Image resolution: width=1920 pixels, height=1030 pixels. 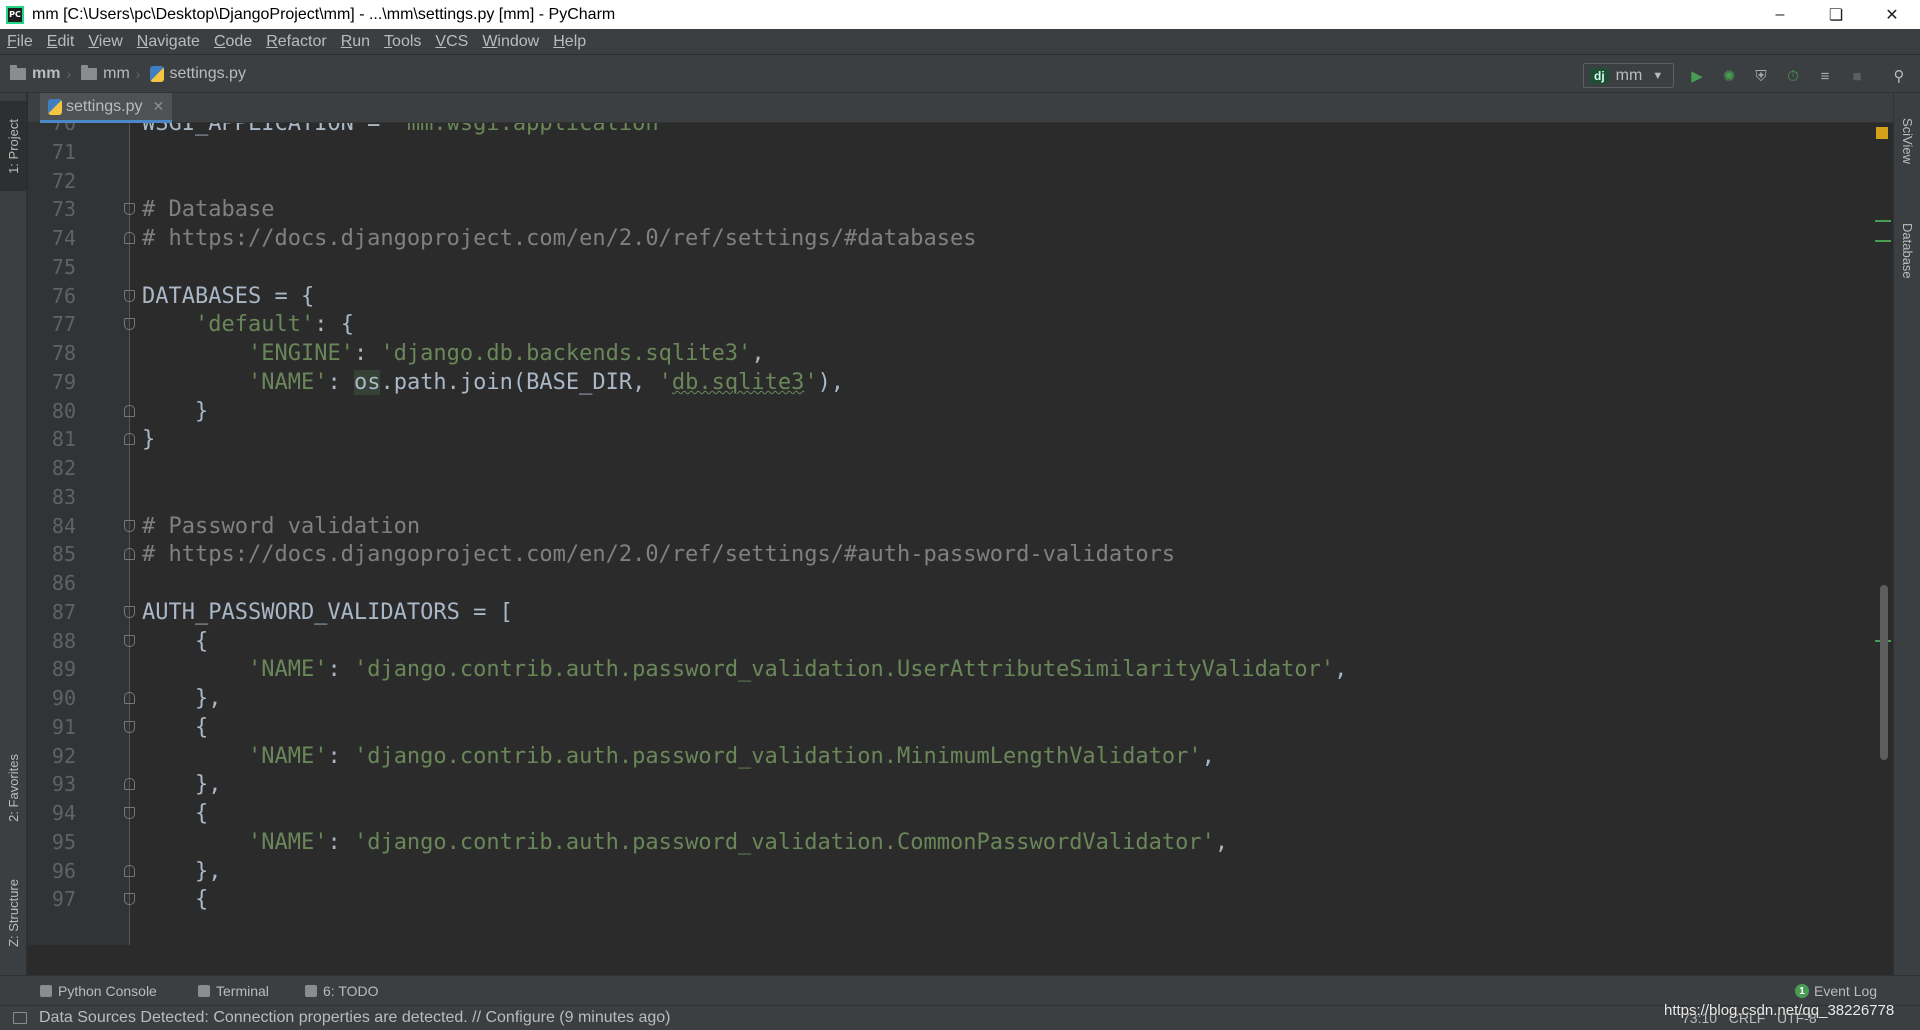 What do you see at coordinates (928, 526) in the screenshot?
I see `code-line: 84 # Password validation` at bounding box center [928, 526].